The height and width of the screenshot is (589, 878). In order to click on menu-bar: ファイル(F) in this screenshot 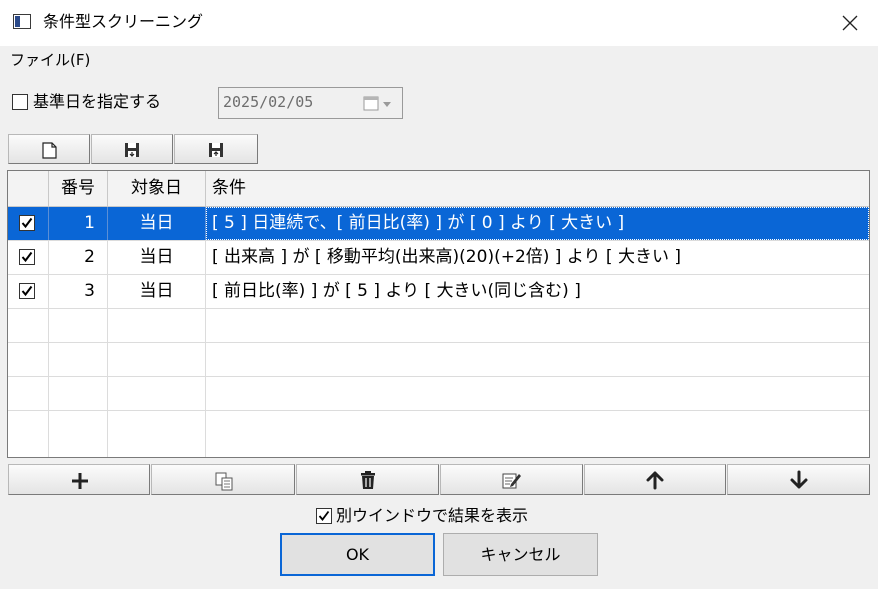, I will do `click(439, 60)`.